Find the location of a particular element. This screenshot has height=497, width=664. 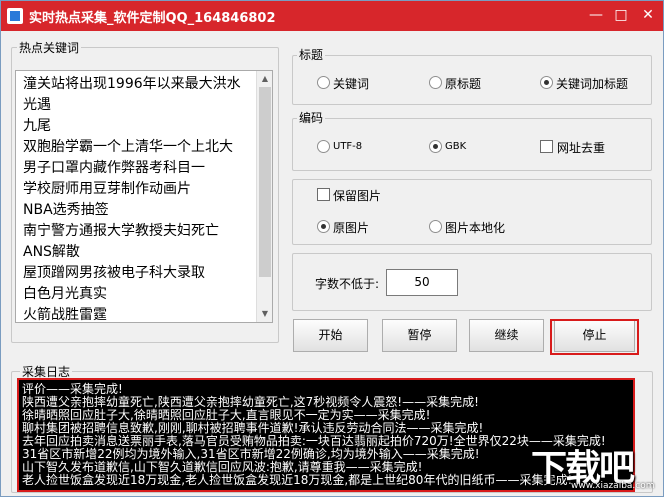

min-chars-label: 字数不低于: is located at coordinates (347, 284).